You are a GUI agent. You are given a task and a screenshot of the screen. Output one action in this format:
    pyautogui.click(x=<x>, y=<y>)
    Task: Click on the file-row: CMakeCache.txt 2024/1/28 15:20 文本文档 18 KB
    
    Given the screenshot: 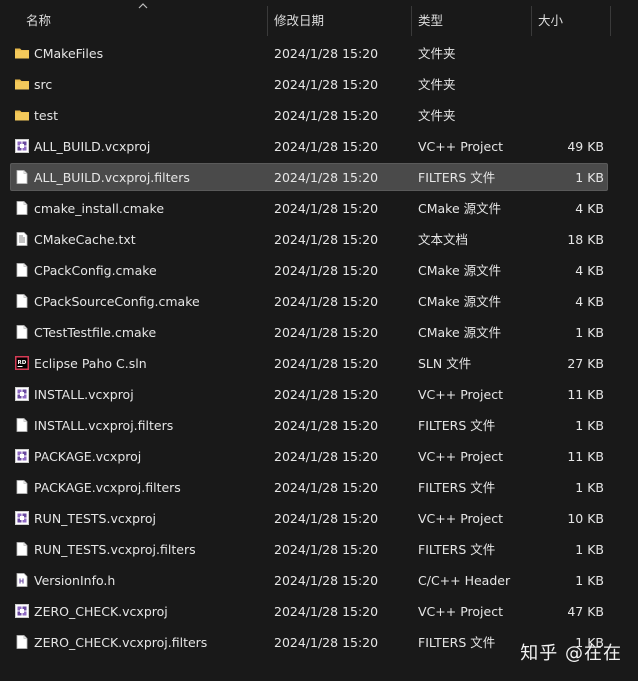 What is the action you would take?
    pyautogui.click(x=319, y=239)
    